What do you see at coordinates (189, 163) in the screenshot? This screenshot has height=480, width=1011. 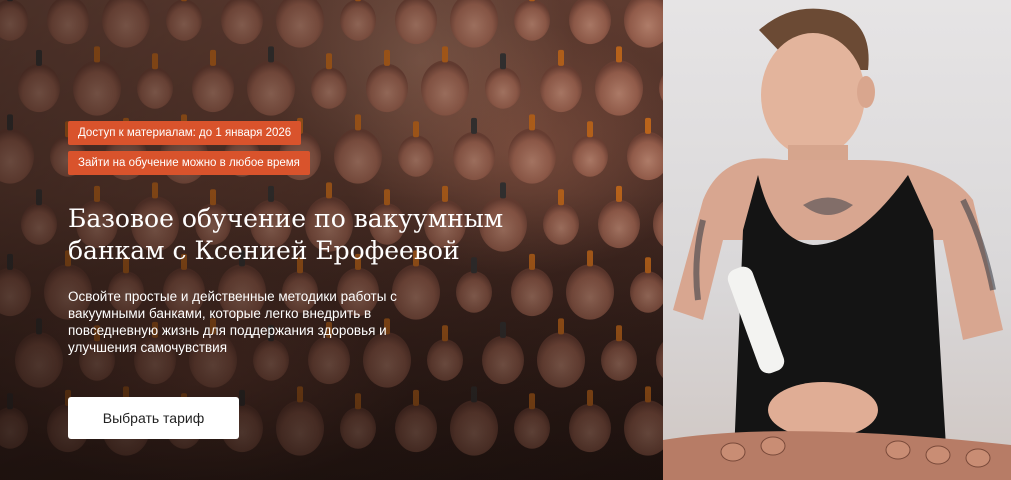 I see `enroll-badge: Зайти на обучение можно в любое время` at bounding box center [189, 163].